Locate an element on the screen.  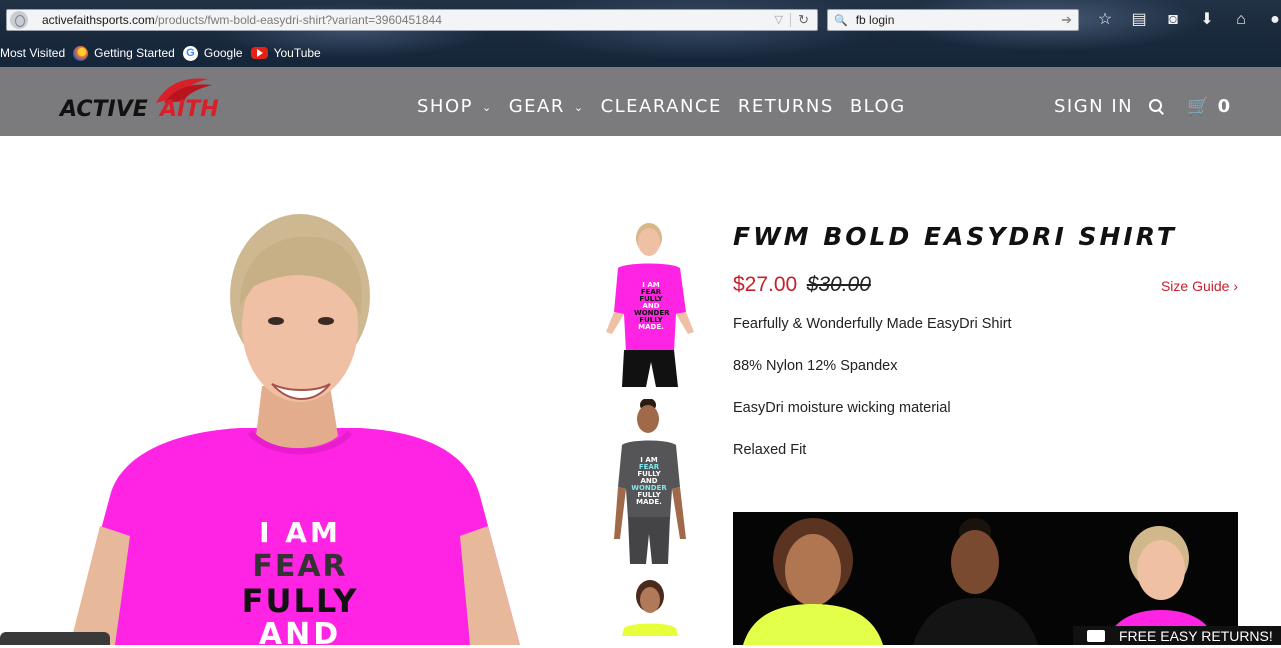
thumbnail-gray-shirt: I AM FEAR FULLY AND WONDER FULLY MADE. is located at coordinates (651, 481).